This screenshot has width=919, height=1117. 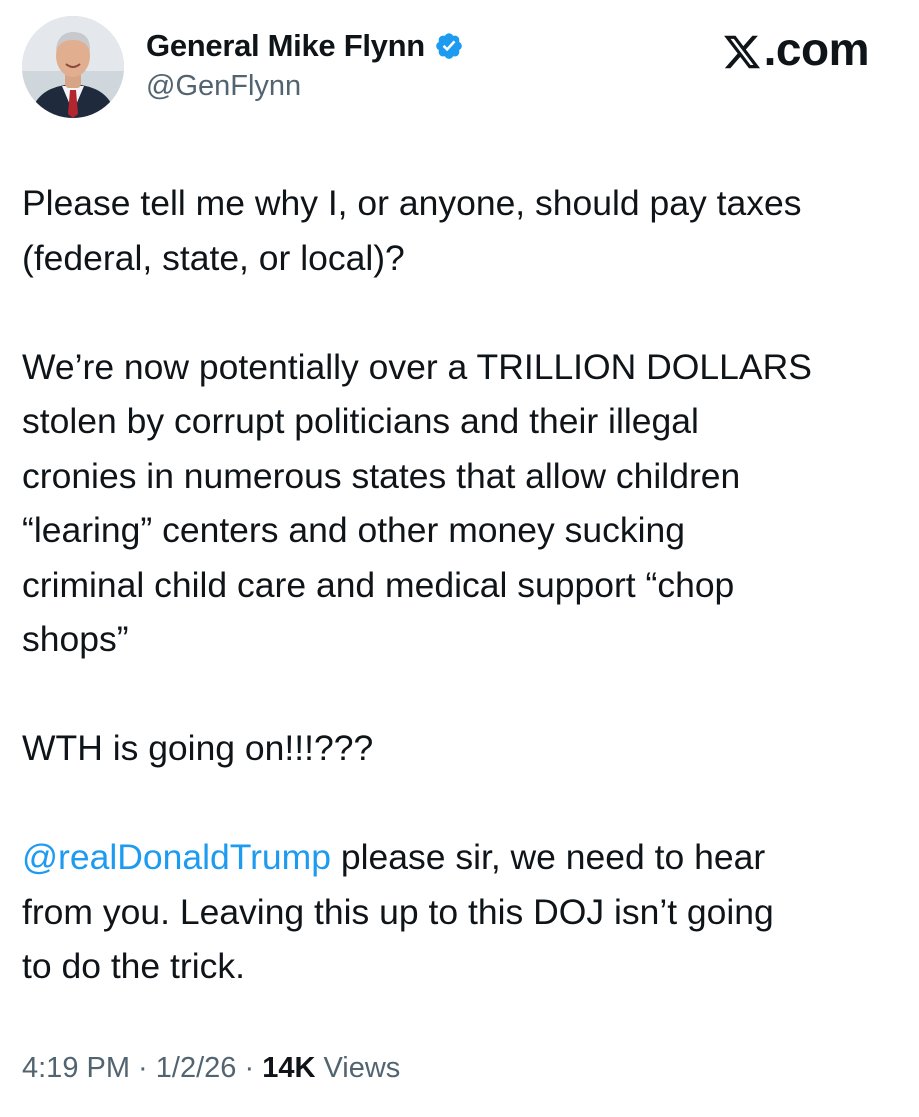 I want to click on avatar-photo, so click(x=73, y=67).